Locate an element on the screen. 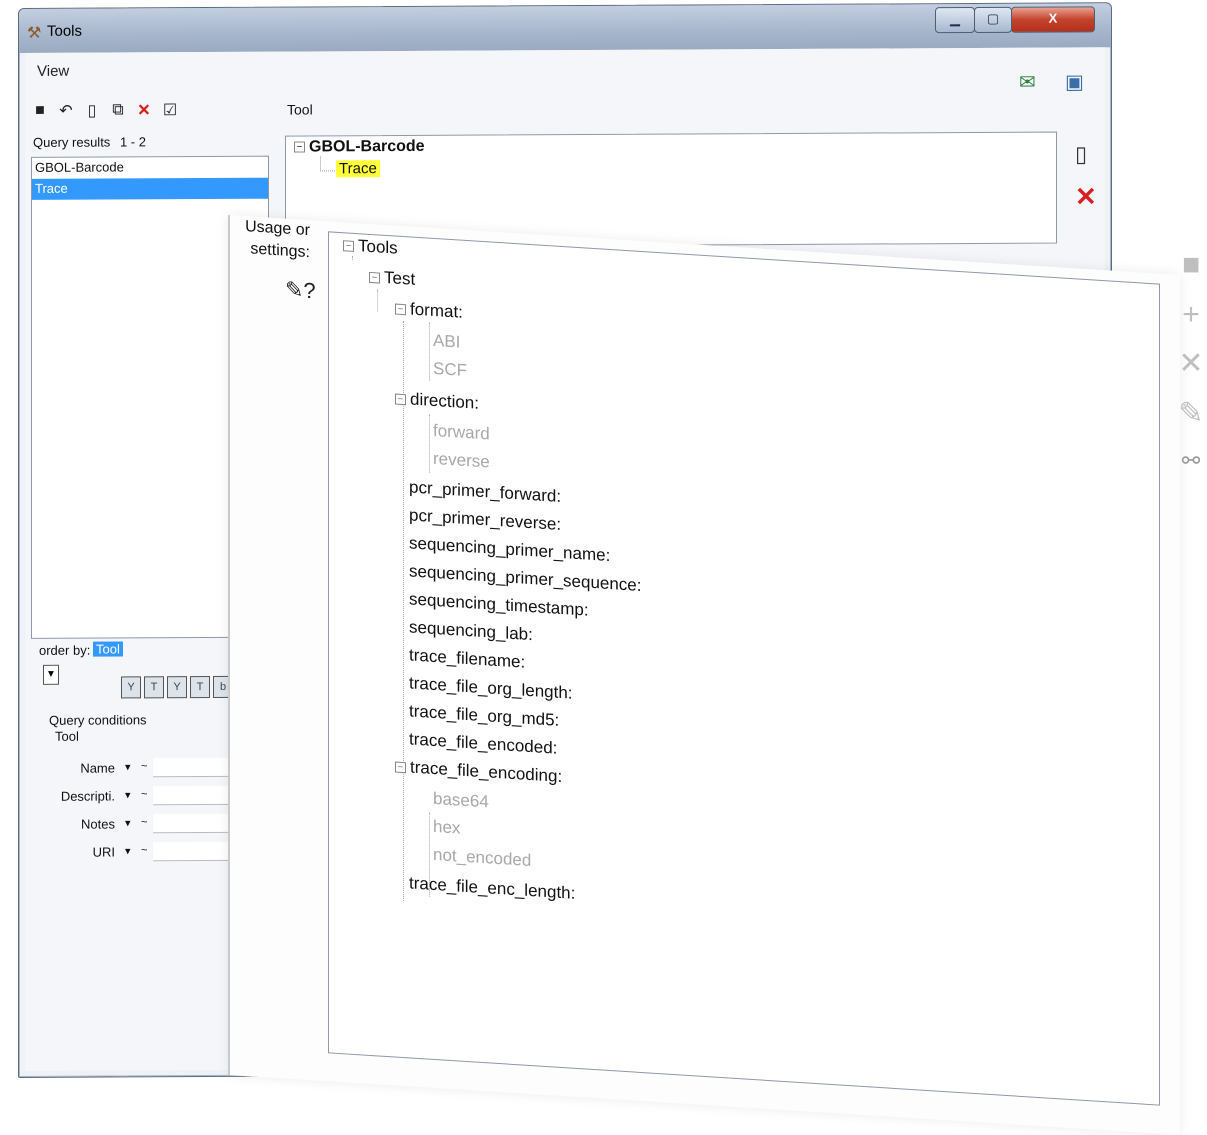  tree-node-label: Tools is located at coordinates (378, 247).